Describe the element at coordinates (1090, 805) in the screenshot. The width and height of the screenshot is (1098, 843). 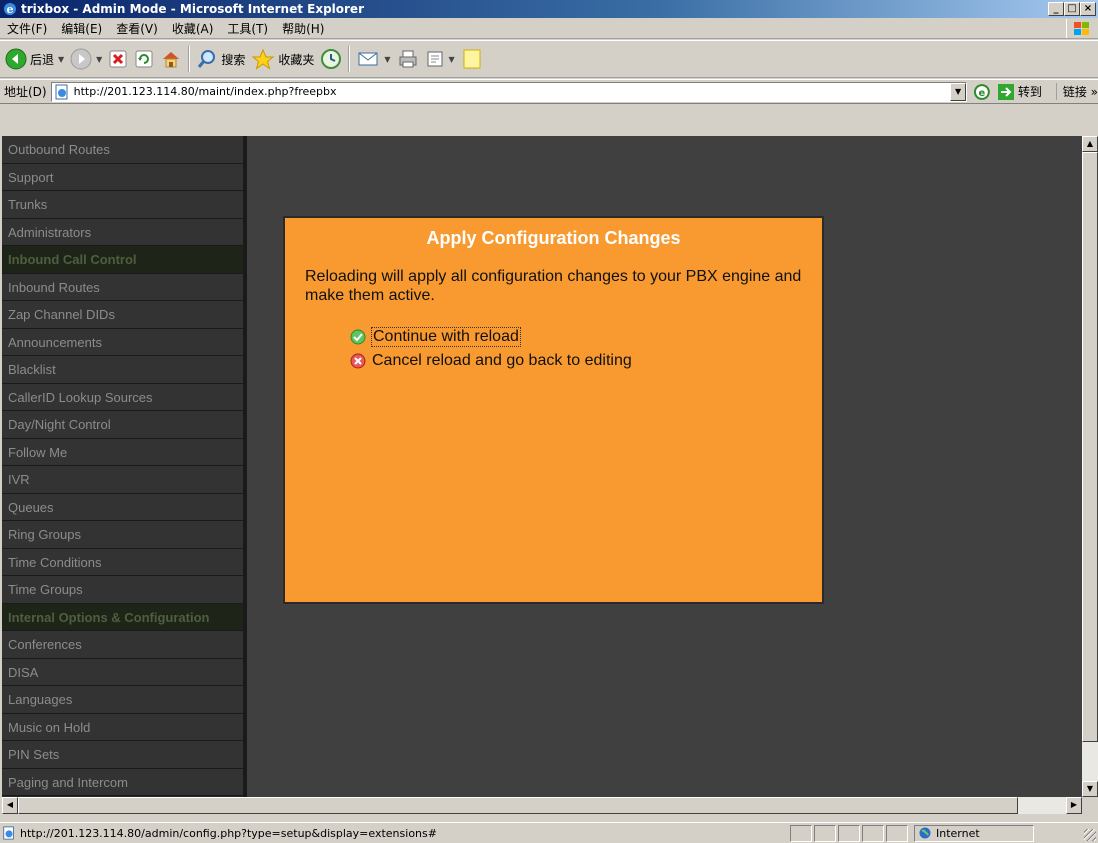
I see `scroll-corner` at that location.